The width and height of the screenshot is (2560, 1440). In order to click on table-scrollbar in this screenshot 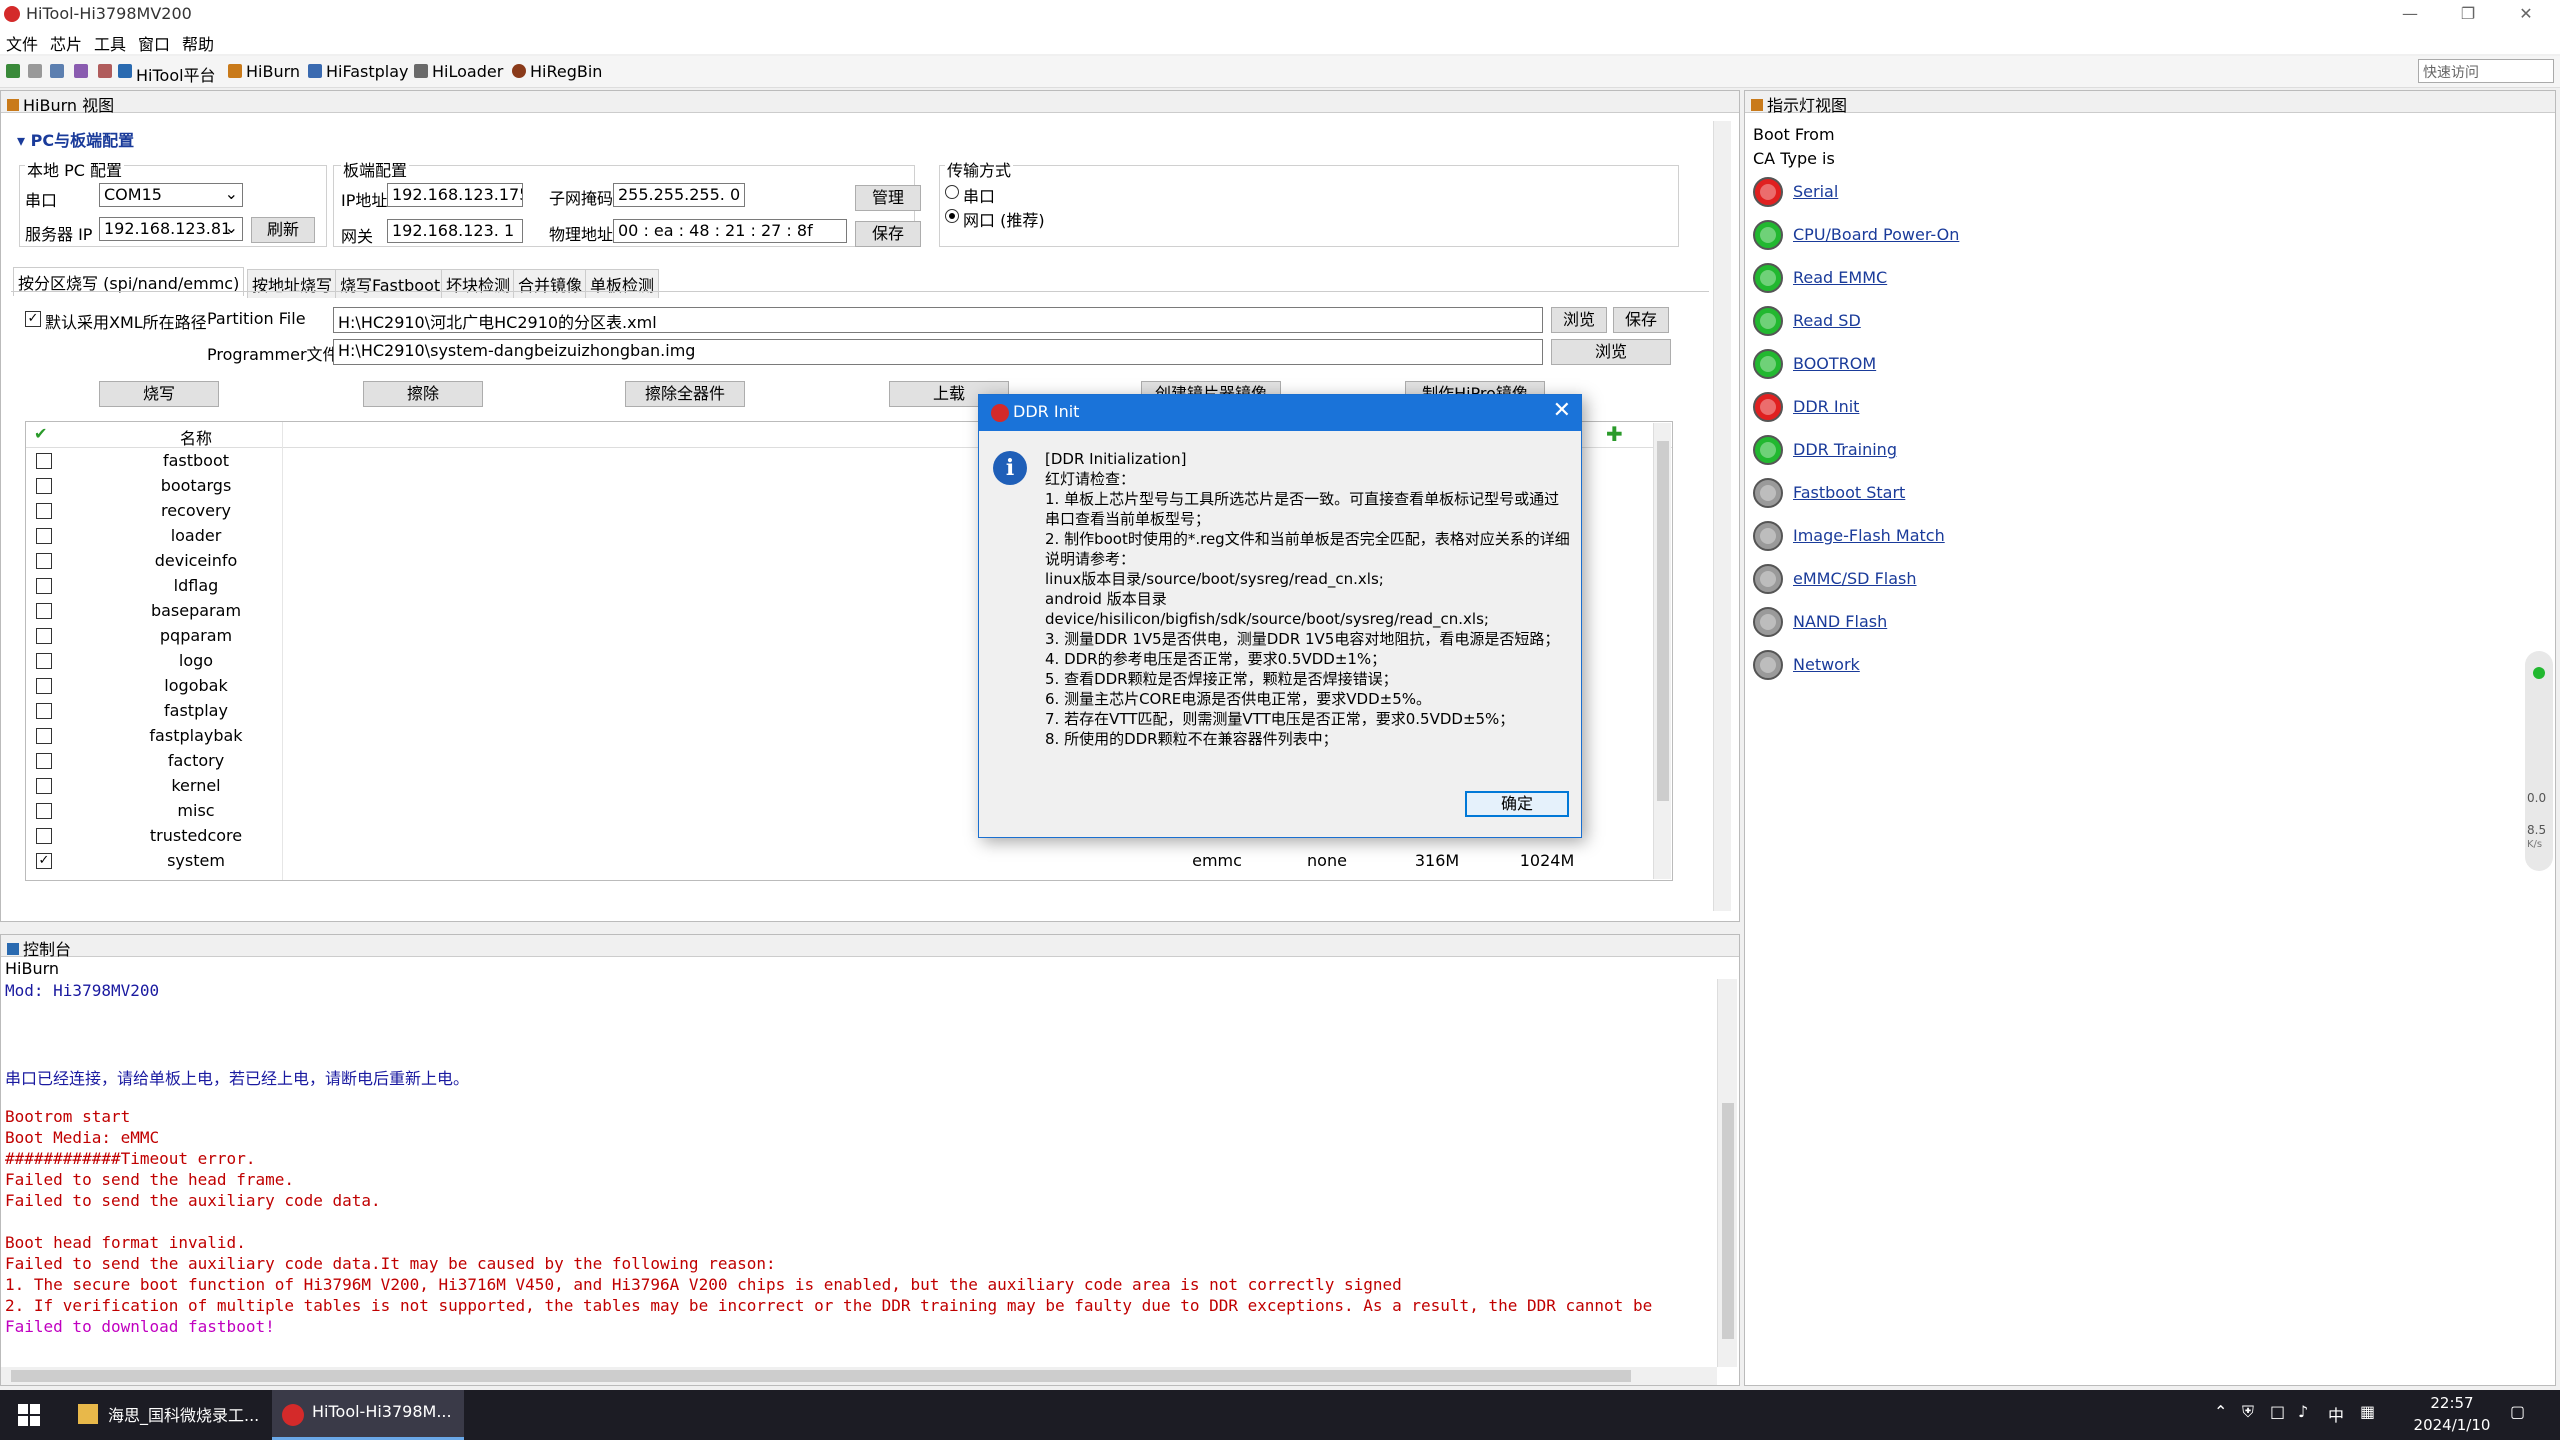, I will do `click(1662, 651)`.